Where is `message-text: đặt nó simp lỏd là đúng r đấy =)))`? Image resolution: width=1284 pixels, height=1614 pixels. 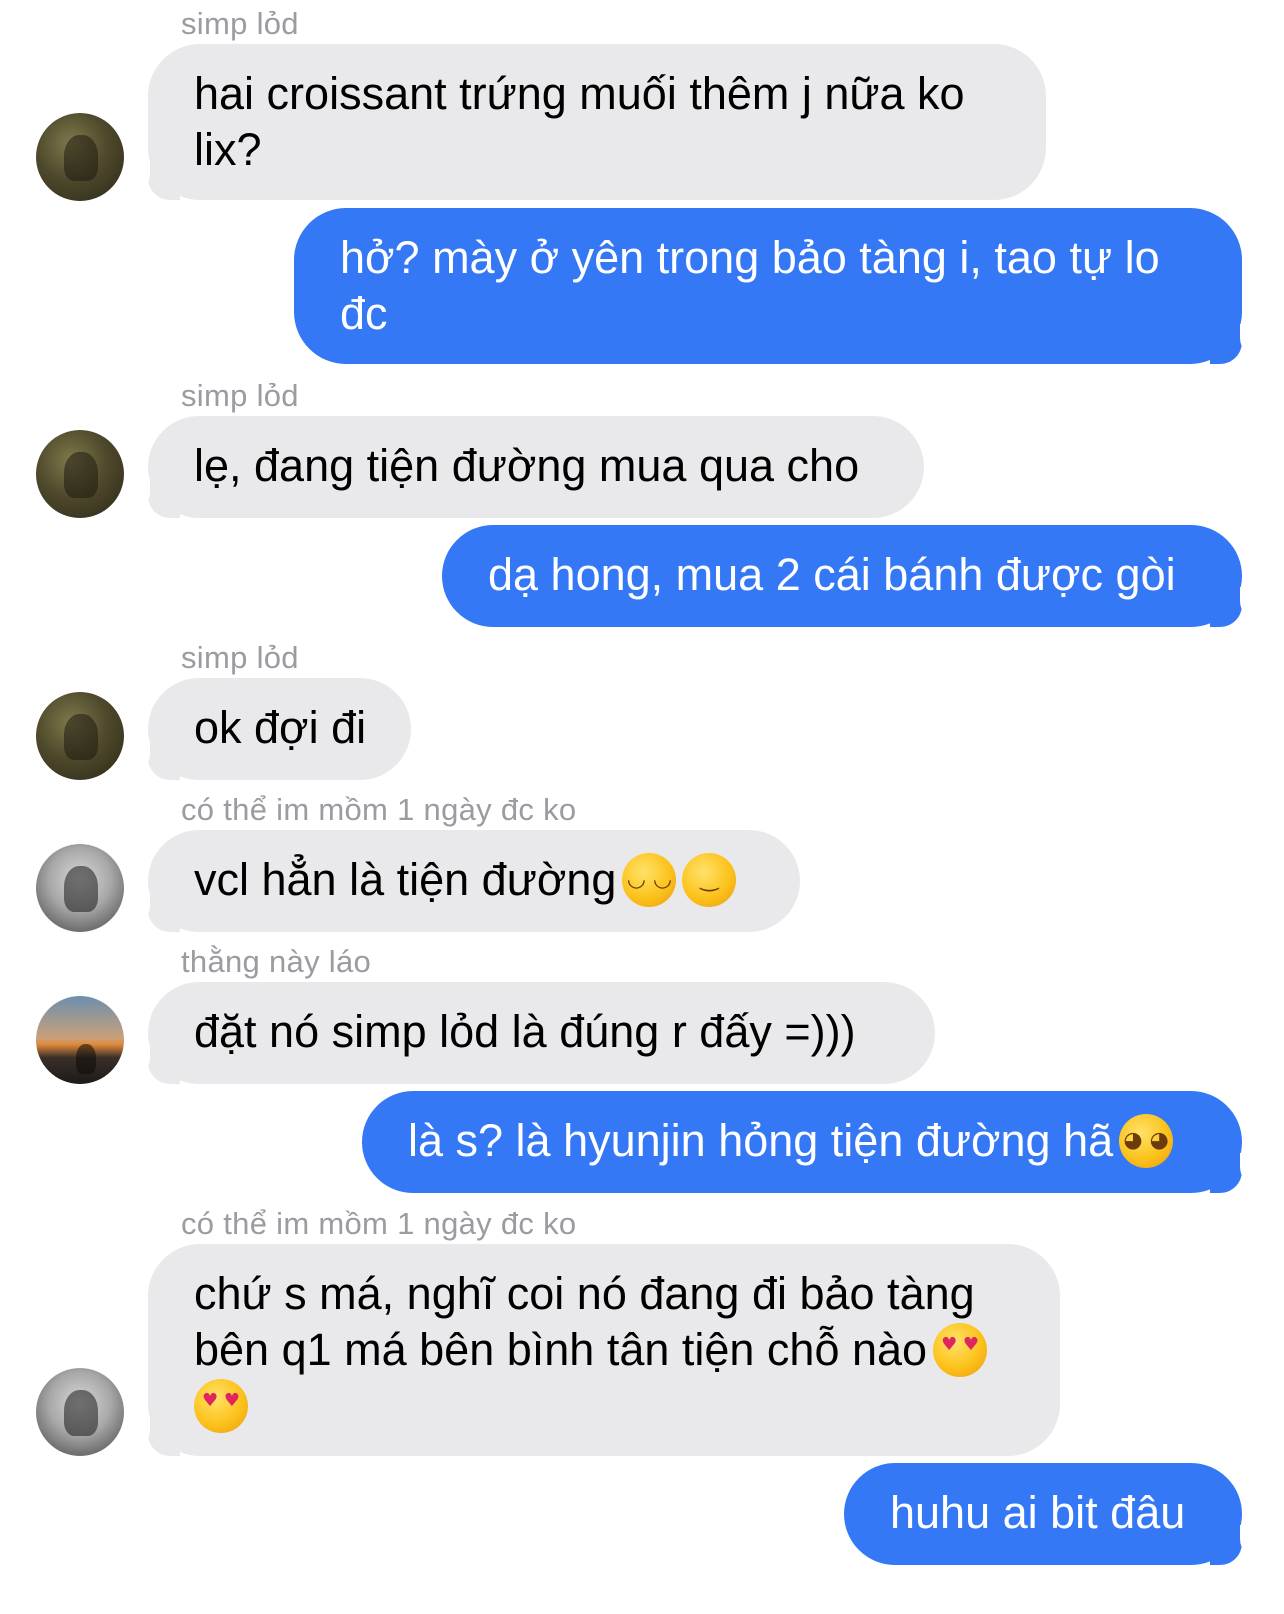
message-text: đặt nó simp lỏd là đúng r đấy =))) is located at coordinates (525, 1031).